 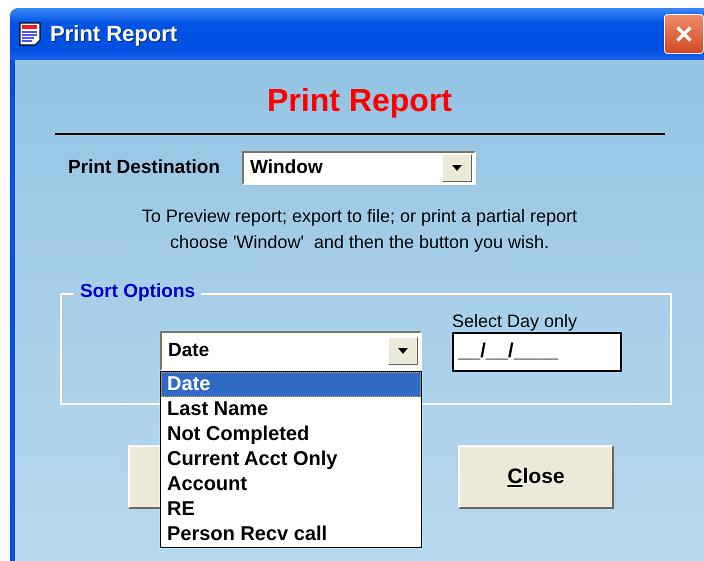 I want to click on dropdown-option: RE, so click(x=291, y=509).